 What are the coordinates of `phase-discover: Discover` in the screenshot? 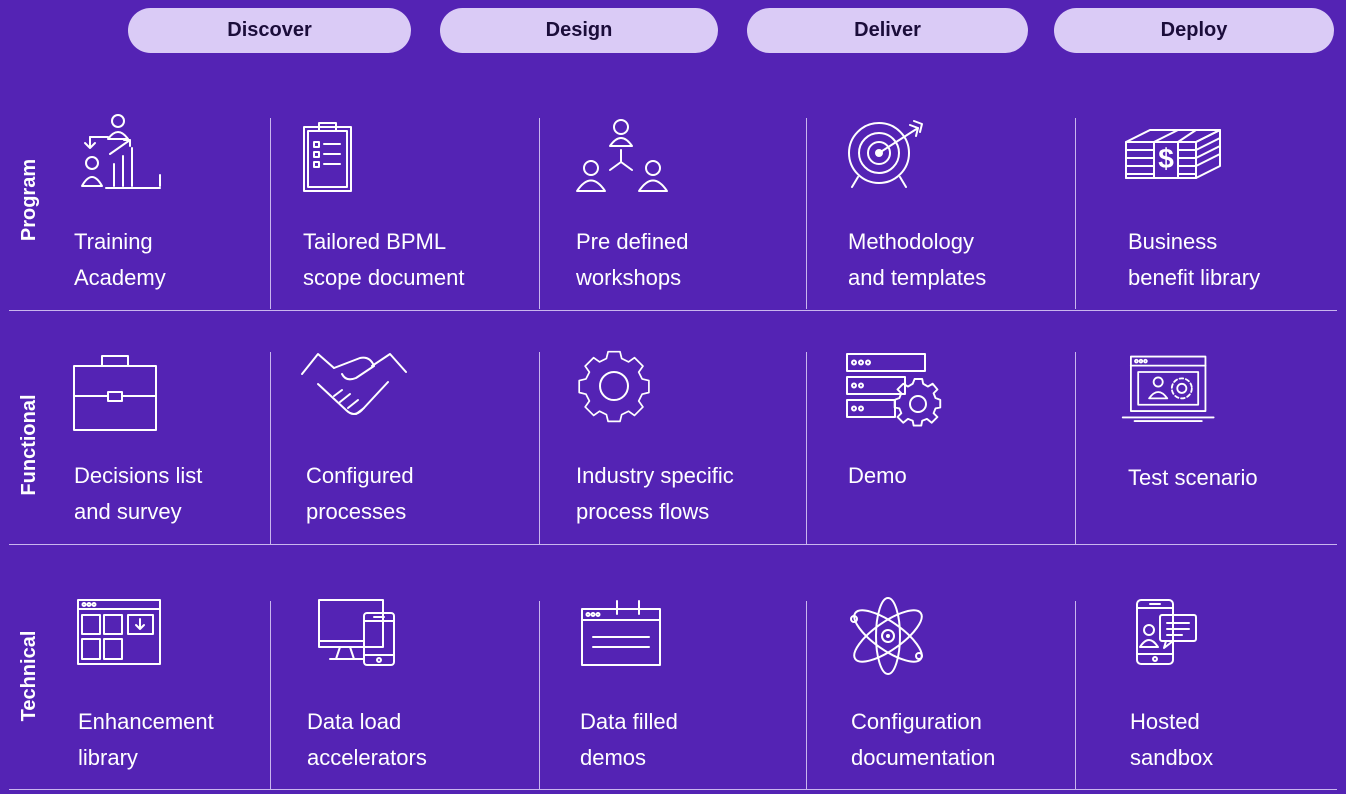 It's located at (269, 30).